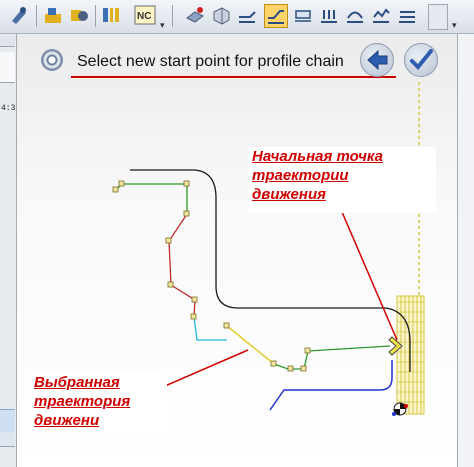 The image size is (474, 467). Describe the element at coordinates (317, 156) in the screenshot. I see `annotation-line: Начальная точка` at that location.